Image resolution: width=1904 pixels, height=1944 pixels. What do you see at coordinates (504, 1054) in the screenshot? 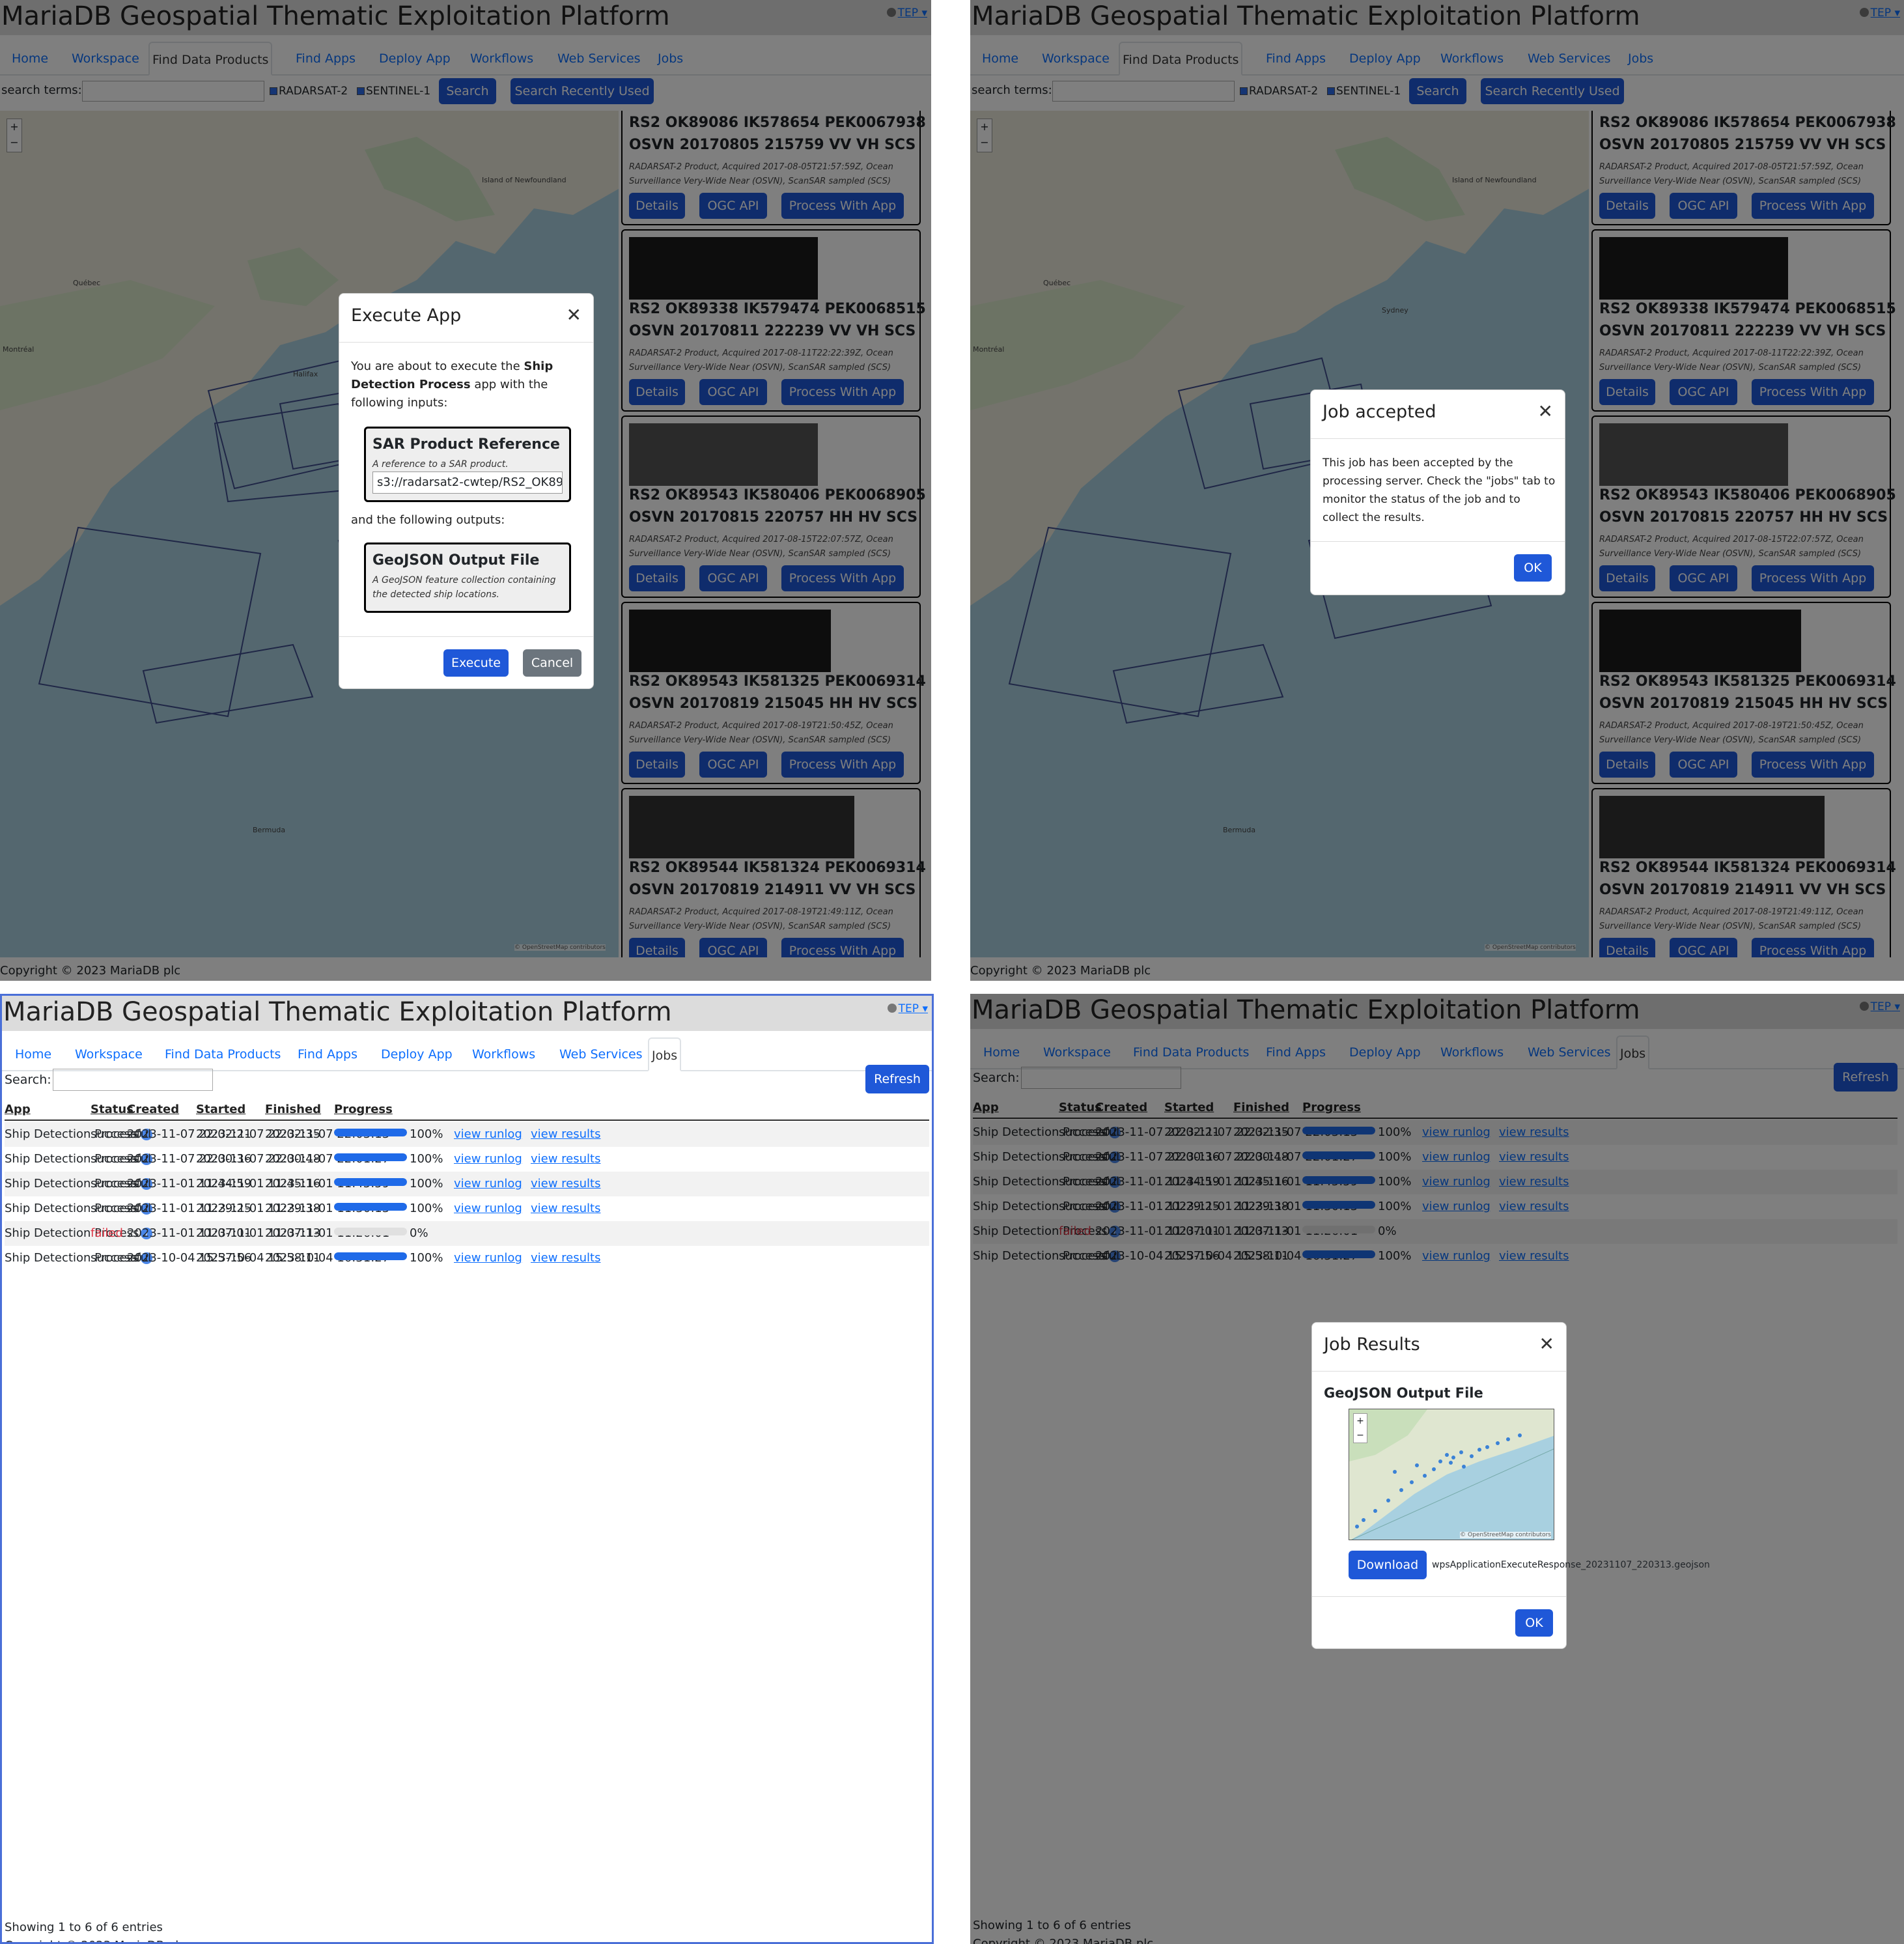
I see `tab-workflows: Workflows` at bounding box center [504, 1054].